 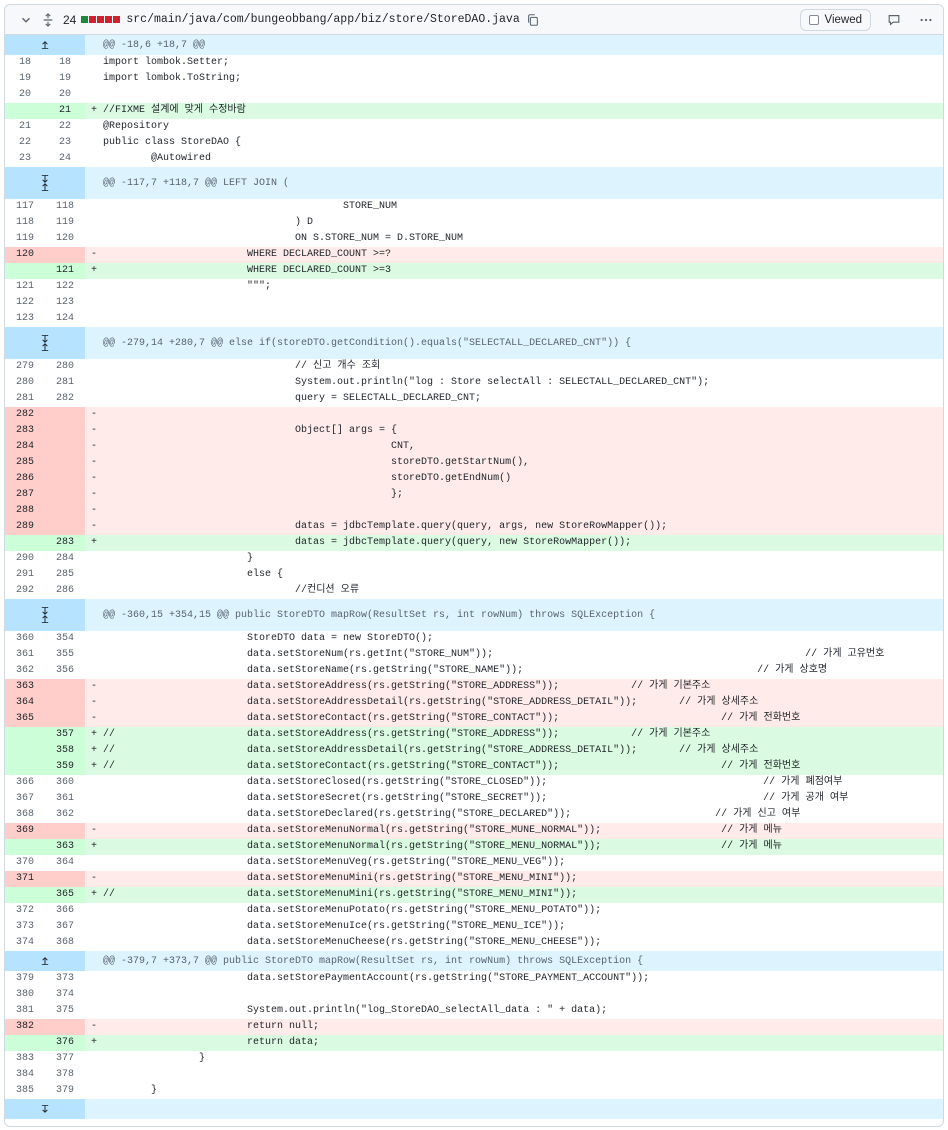 I want to click on new-line-number: 123, so click(x=65, y=303).